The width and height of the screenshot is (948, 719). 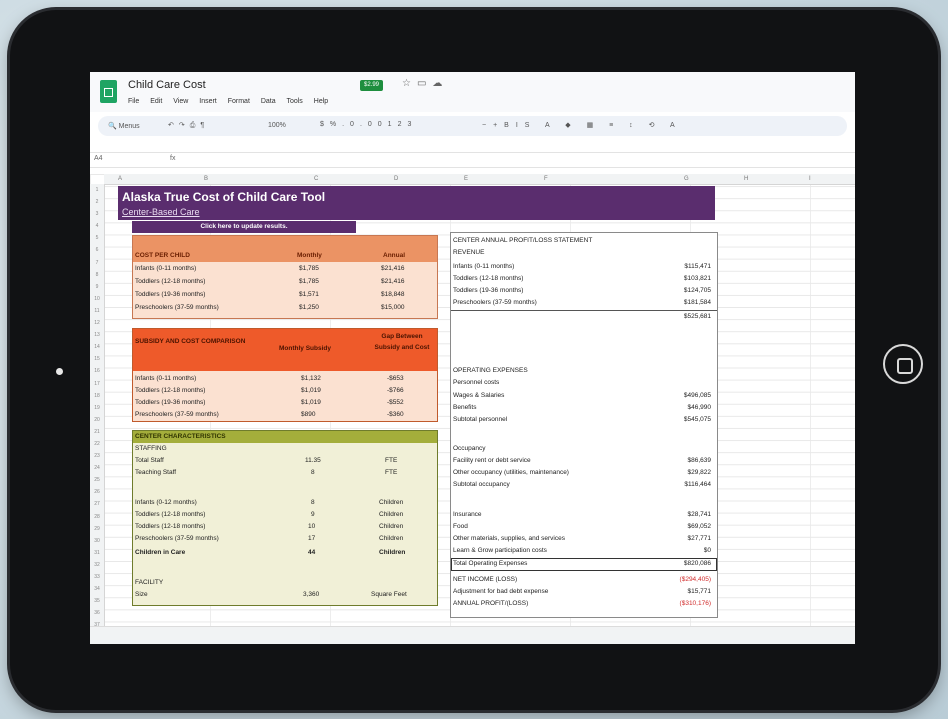 I want to click on menu-file: File, so click(x=133, y=101).